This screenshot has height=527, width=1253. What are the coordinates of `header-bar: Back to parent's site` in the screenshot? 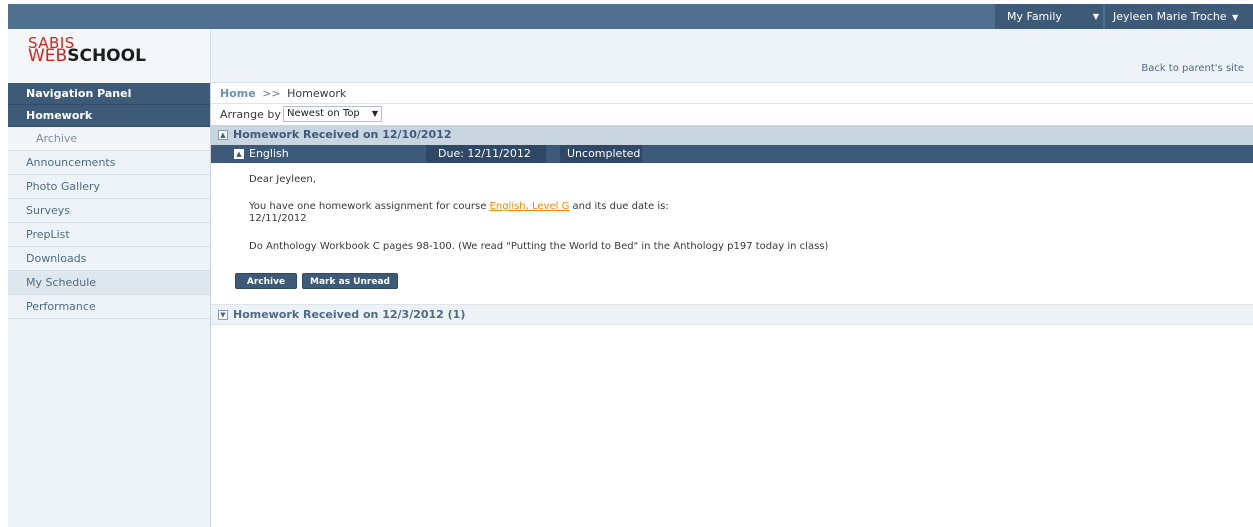 It's located at (732, 56).